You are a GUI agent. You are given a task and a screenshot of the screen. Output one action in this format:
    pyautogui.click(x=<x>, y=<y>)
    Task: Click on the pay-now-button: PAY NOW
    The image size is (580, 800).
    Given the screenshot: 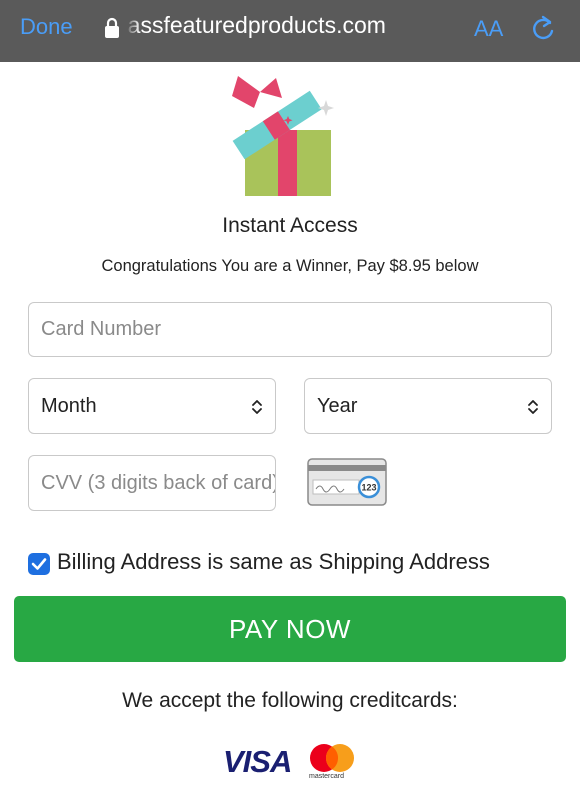 What is the action you would take?
    pyautogui.click(x=290, y=629)
    